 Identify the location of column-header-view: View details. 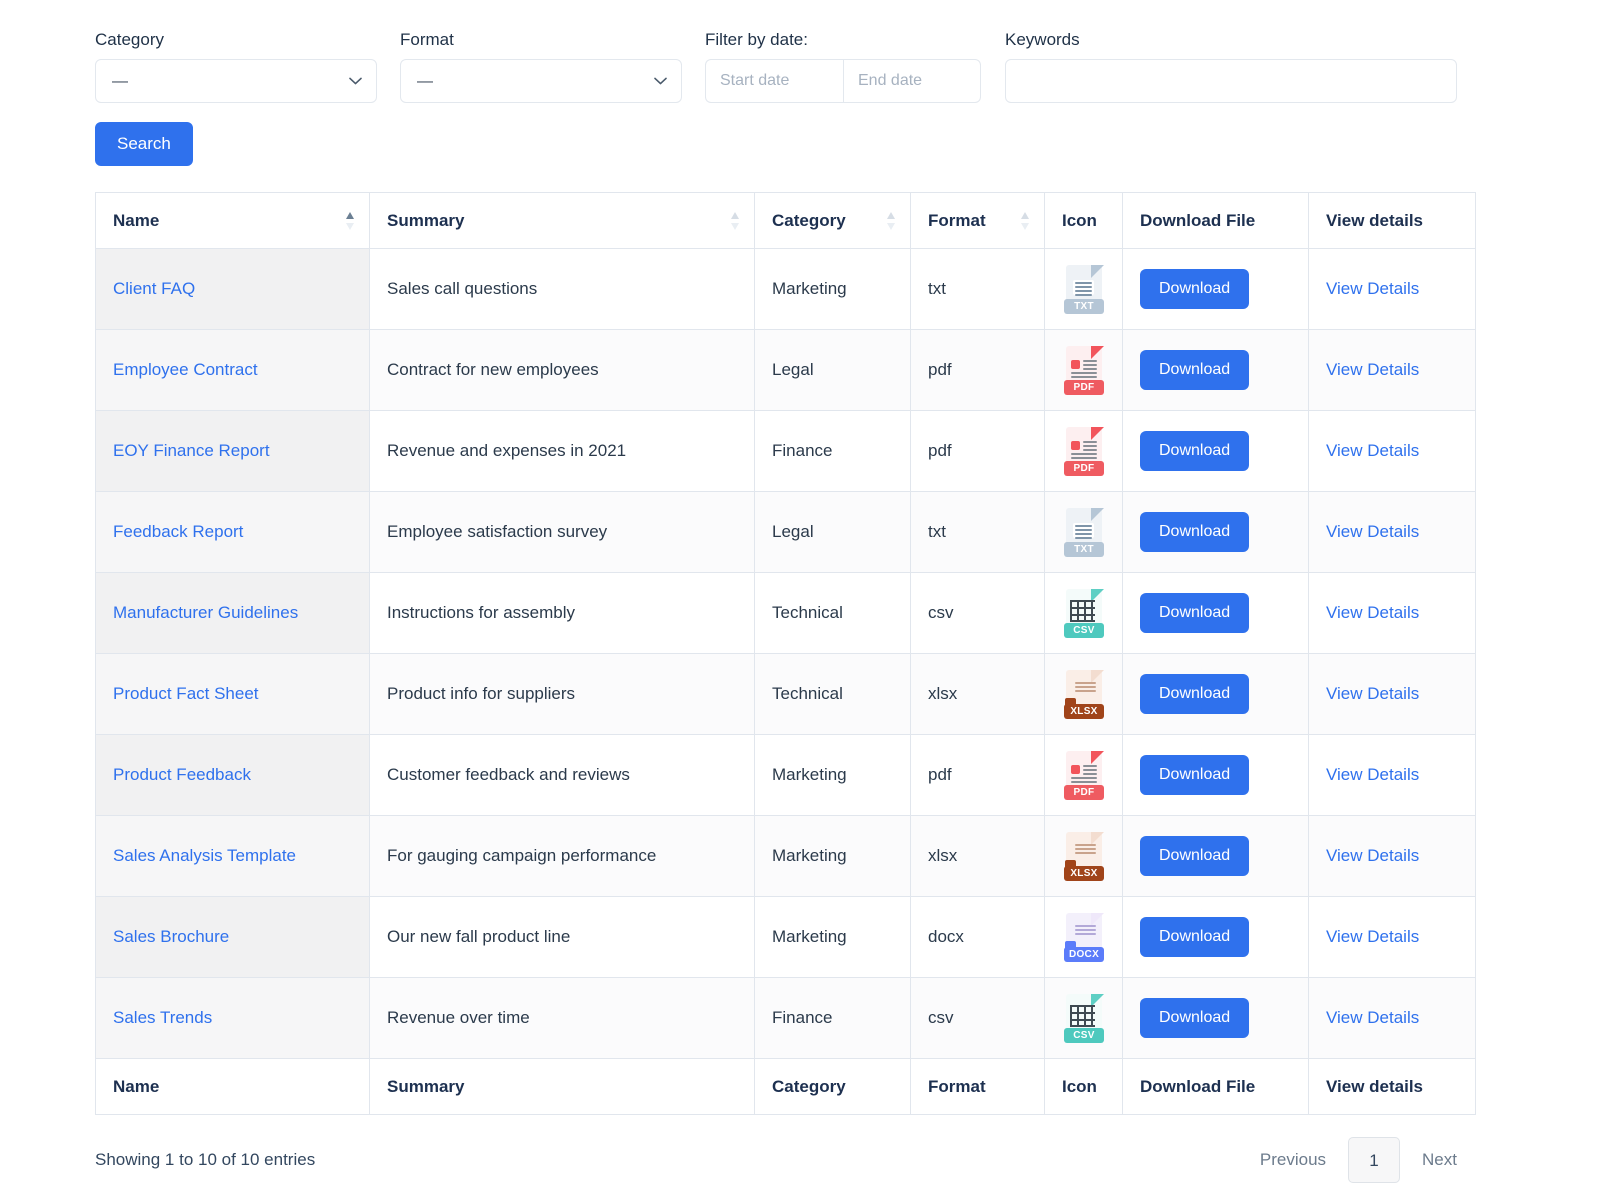
(1392, 220).